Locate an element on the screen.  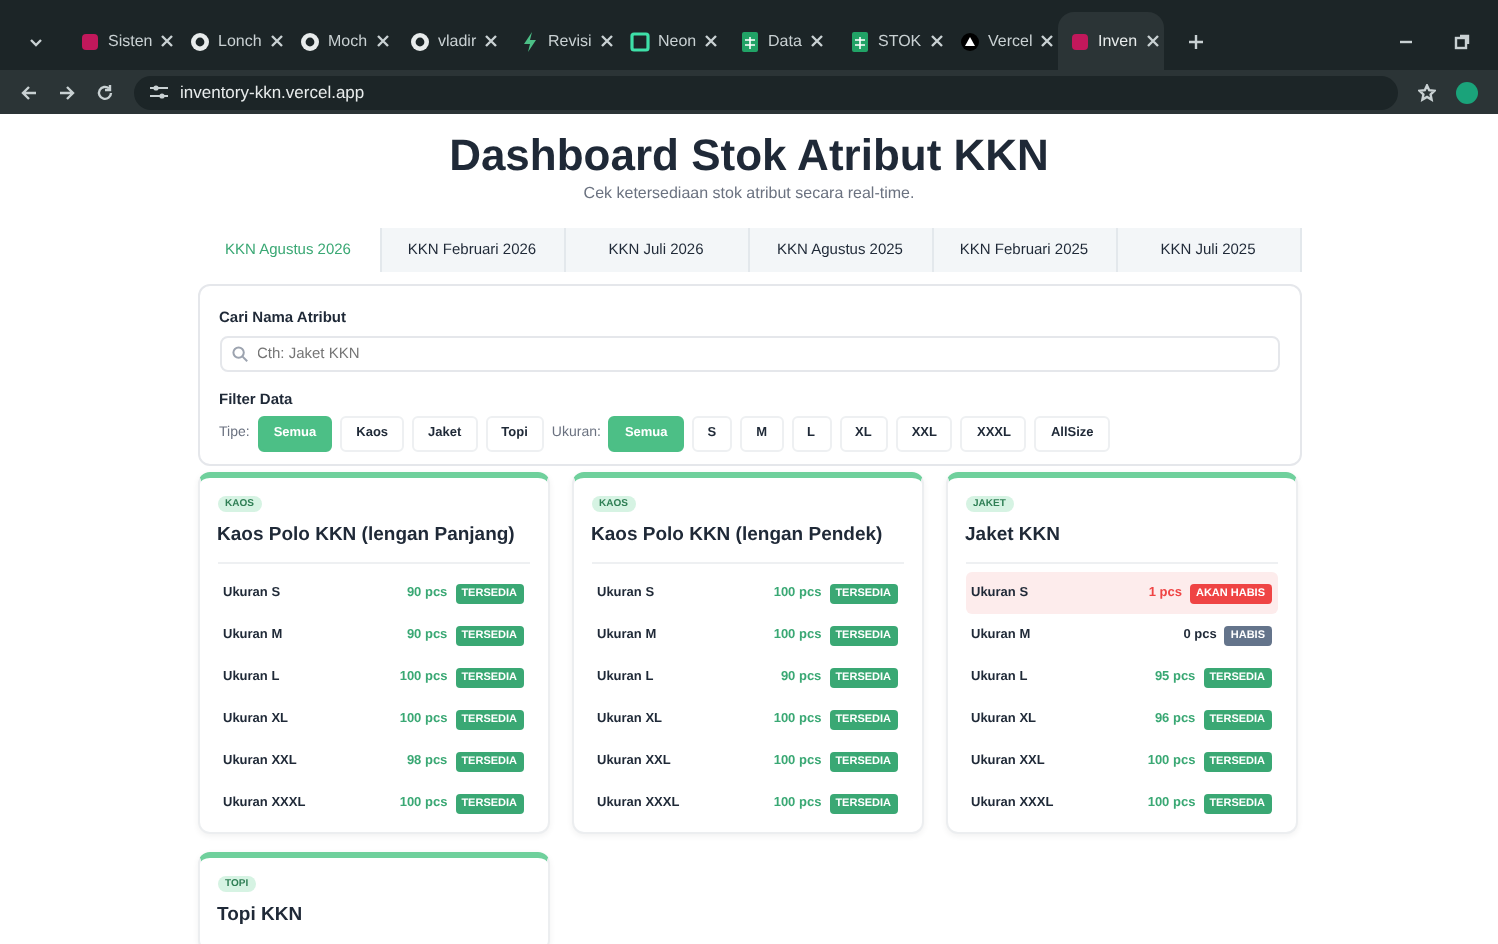
browser-tab: Moch is located at coordinates (341, 41).